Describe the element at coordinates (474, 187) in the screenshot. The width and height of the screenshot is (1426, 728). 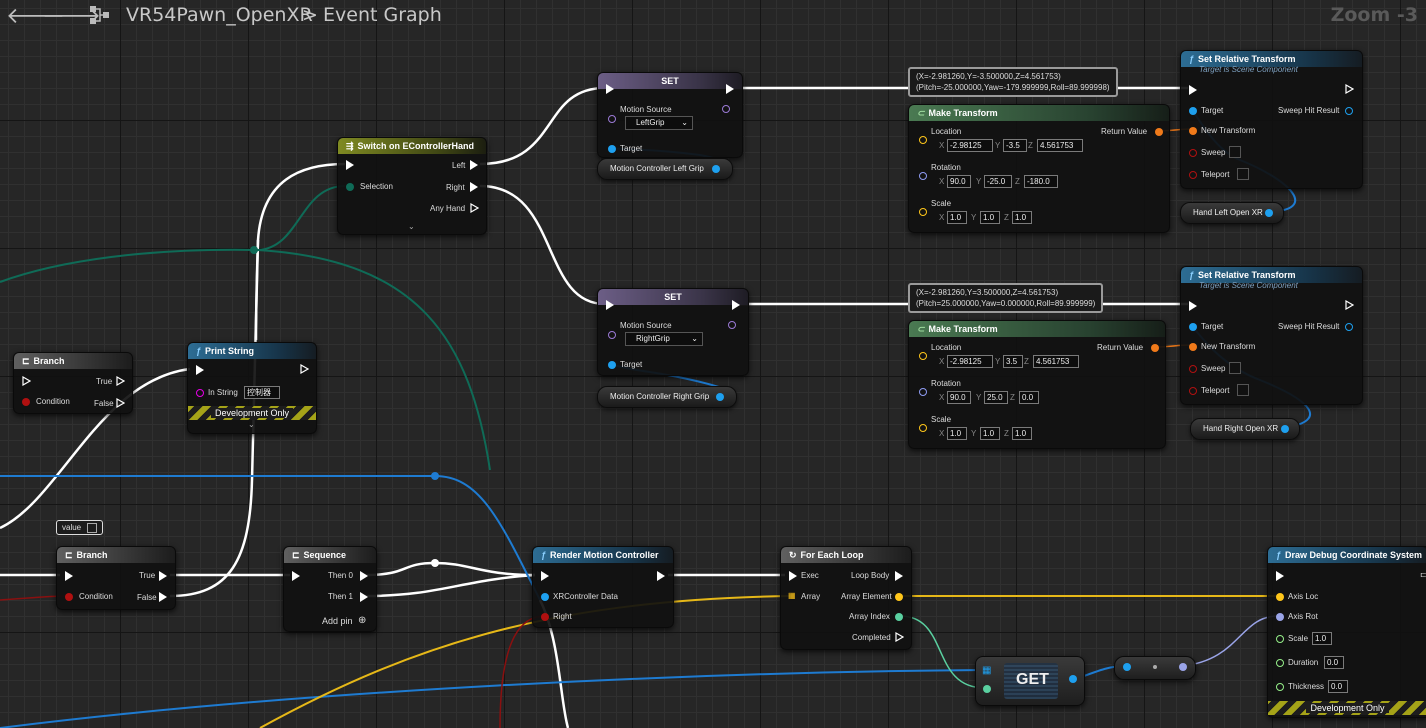
I see `exec-right-pin` at that location.